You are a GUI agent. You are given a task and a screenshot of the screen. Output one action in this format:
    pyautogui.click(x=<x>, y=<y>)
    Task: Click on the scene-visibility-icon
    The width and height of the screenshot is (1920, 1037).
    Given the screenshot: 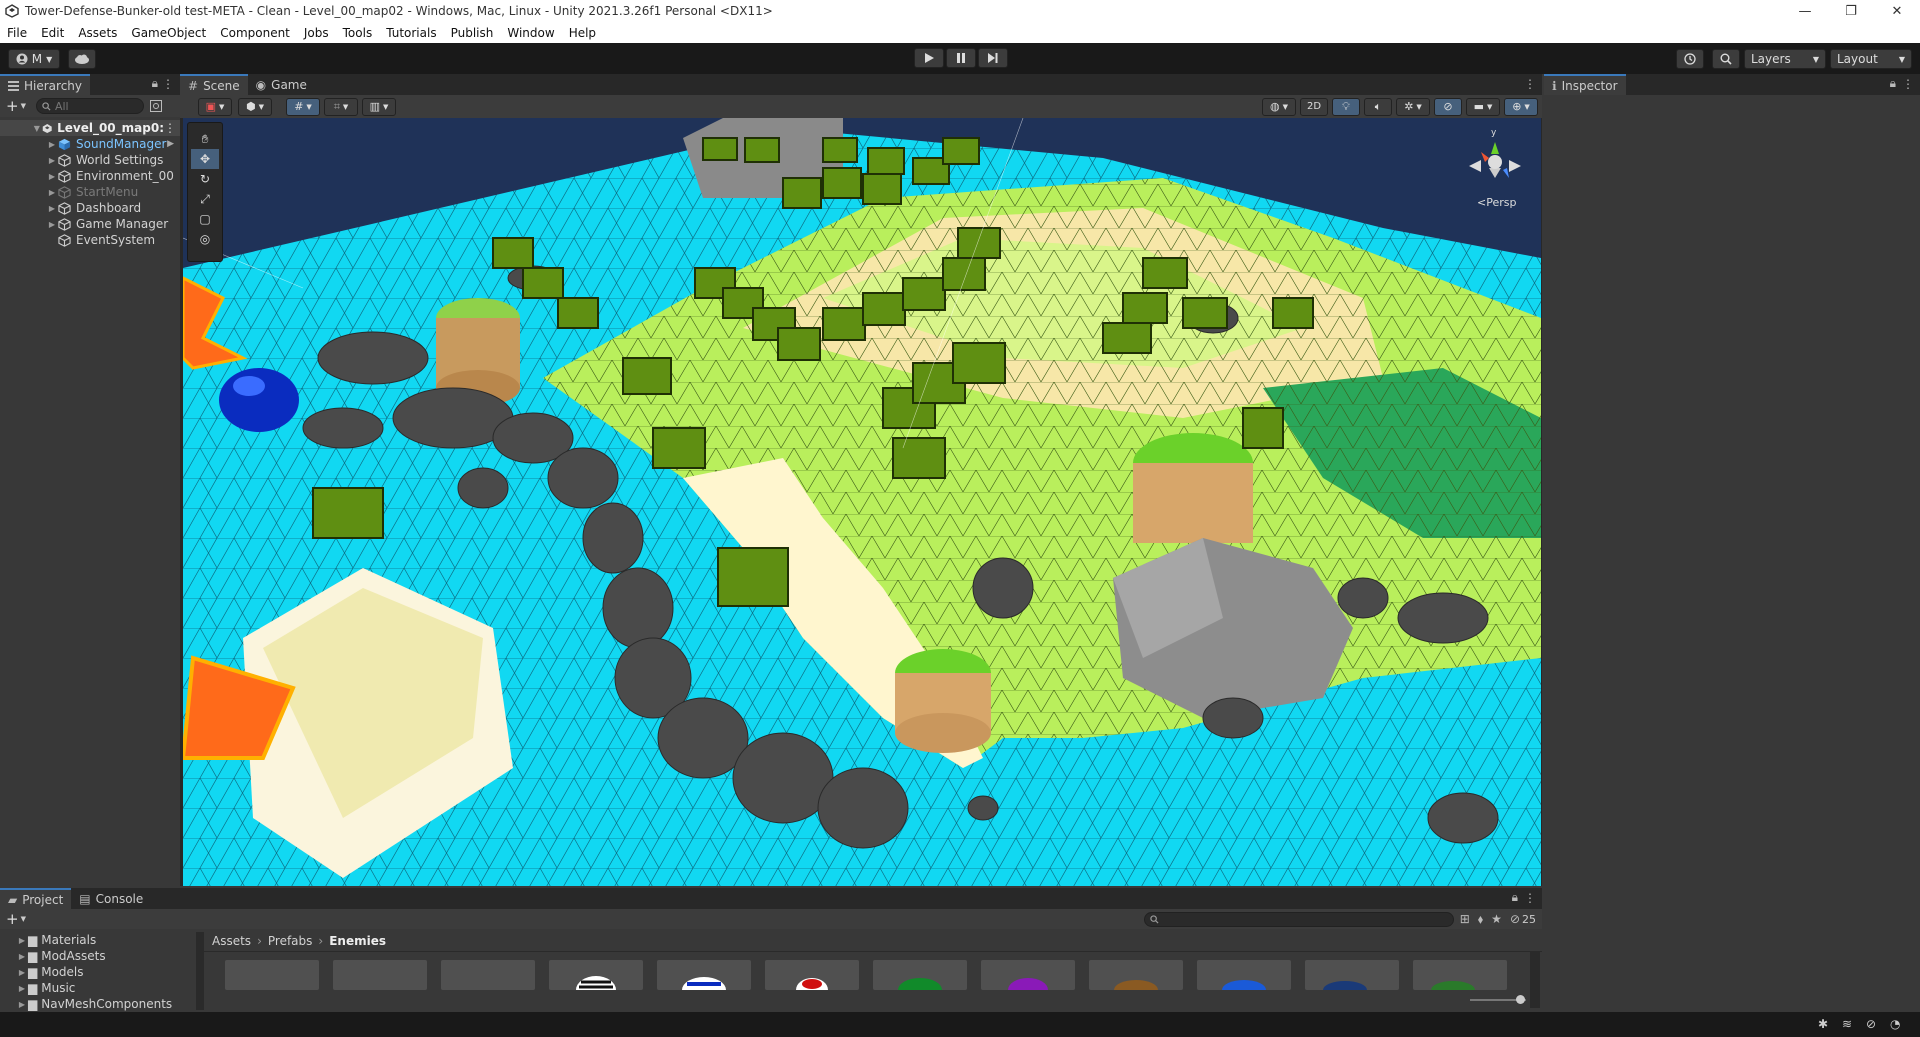 What is the action you would take?
    pyautogui.click(x=155, y=106)
    